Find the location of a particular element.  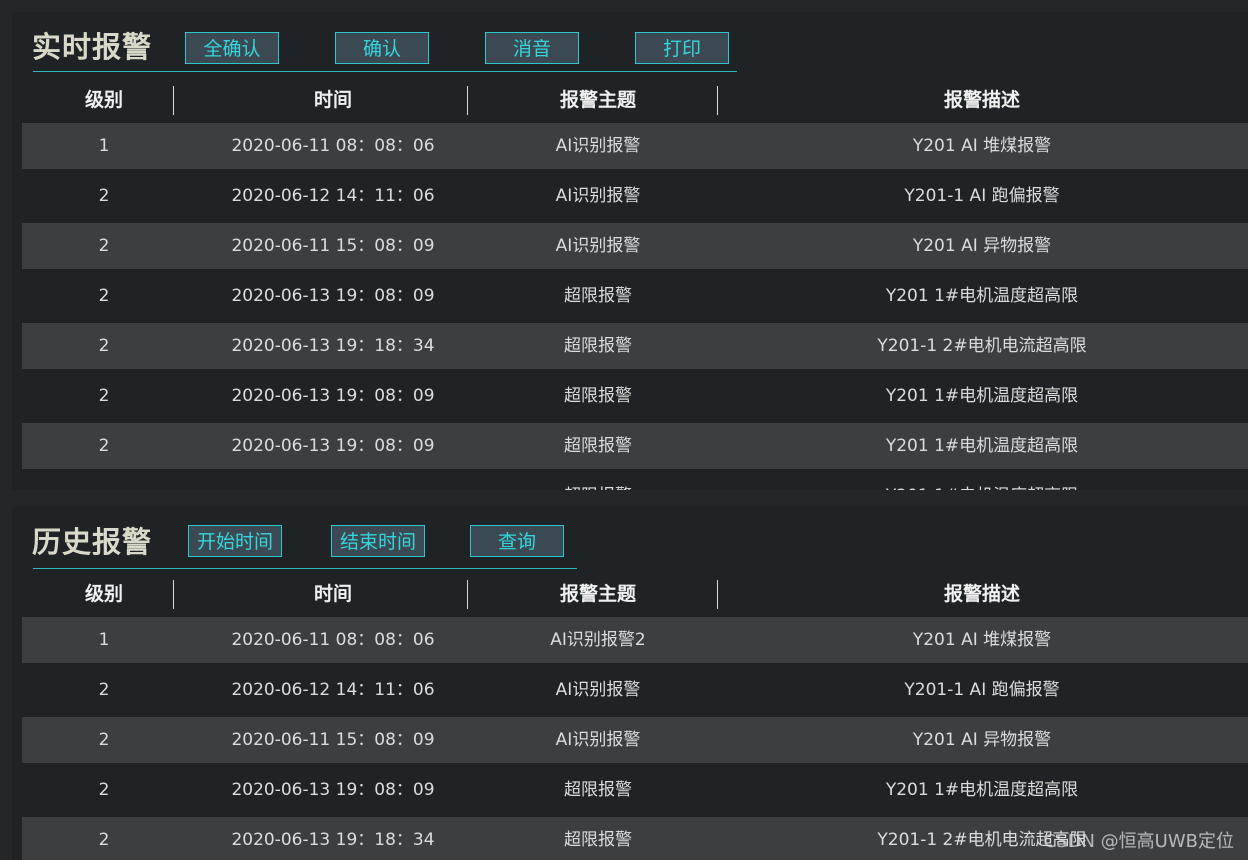

alarm-time is located at coordinates (333, 481).